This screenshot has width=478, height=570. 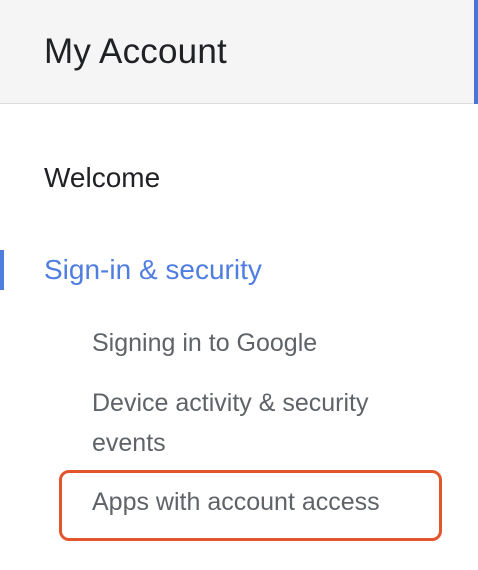 What do you see at coordinates (262, 343) in the screenshot?
I see `sub-item-signing-in: Signing in to Google` at bounding box center [262, 343].